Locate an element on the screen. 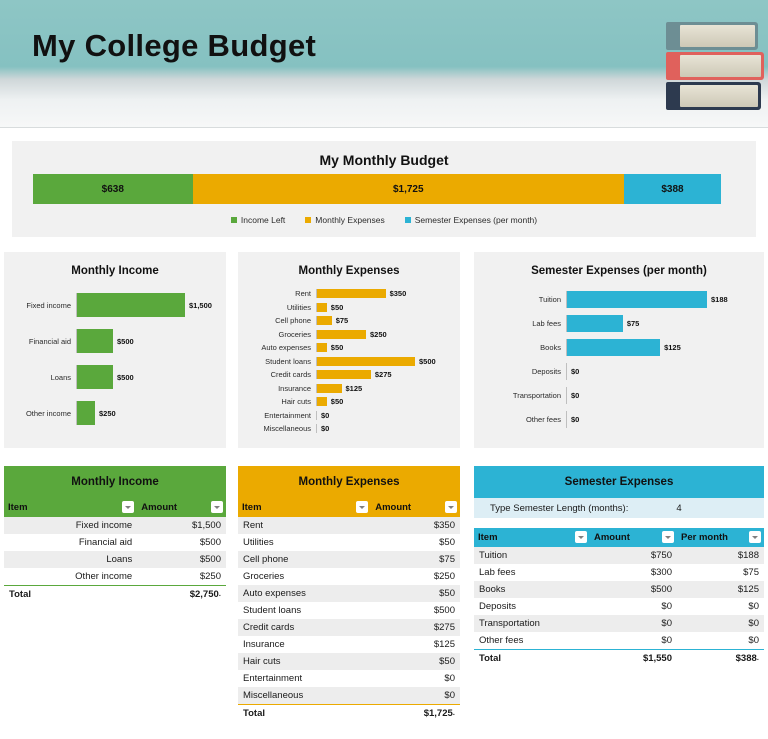 The image size is (768, 739). table-row: Hair cuts $50 is located at coordinates (349, 661).